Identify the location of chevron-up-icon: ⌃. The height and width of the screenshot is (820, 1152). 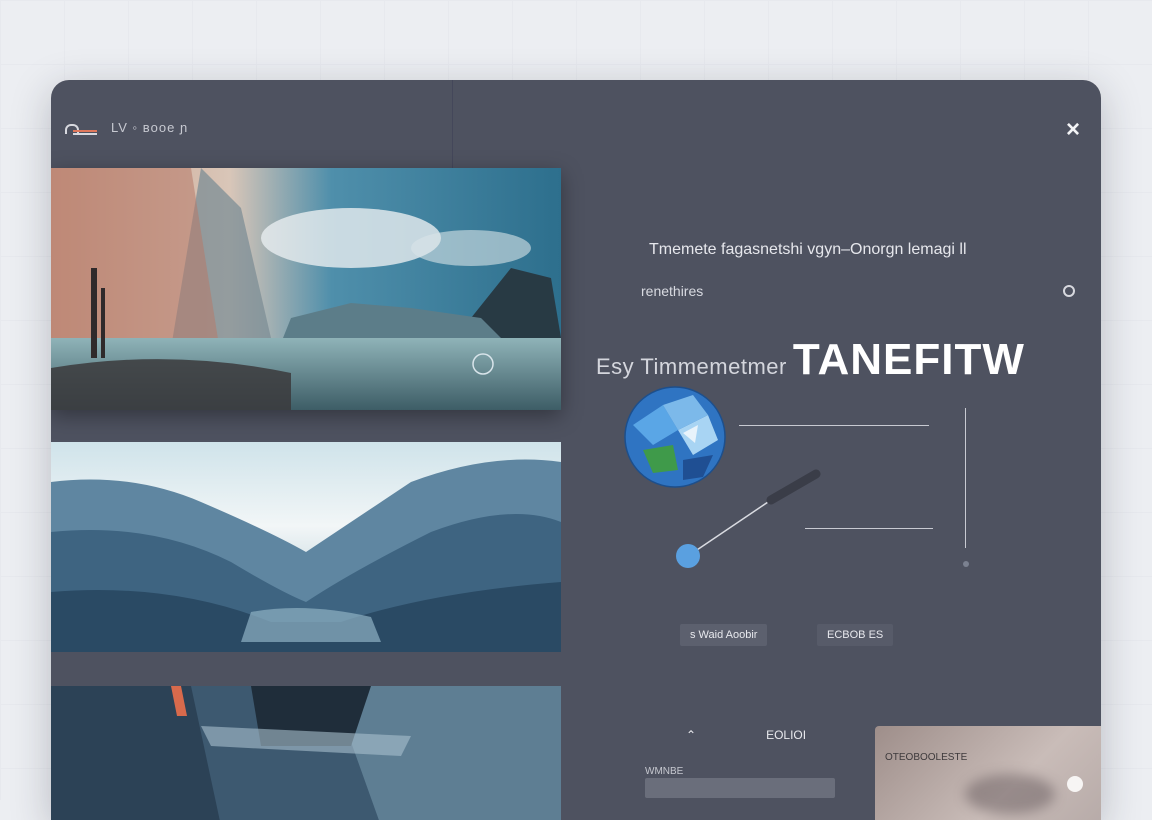
(691, 735).